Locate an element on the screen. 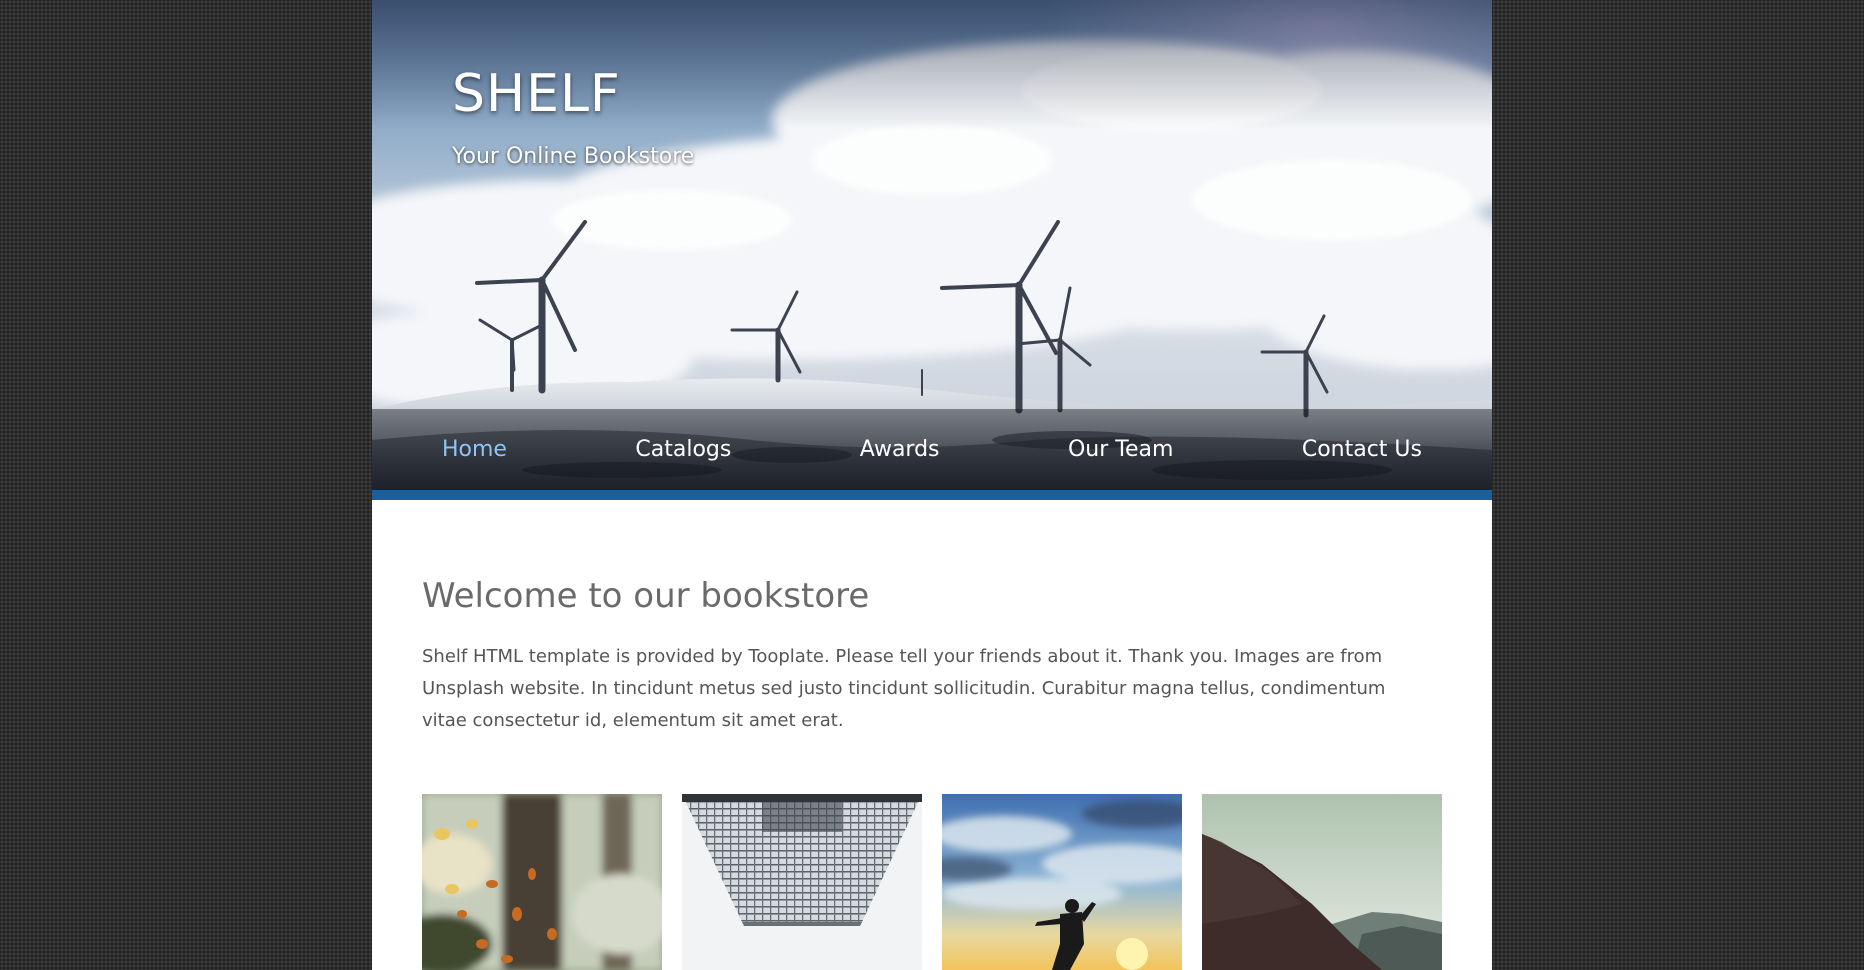 The width and height of the screenshot is (1864, 970). site-tagline: Your Online Bookstore is located at coordinates (573, 156).